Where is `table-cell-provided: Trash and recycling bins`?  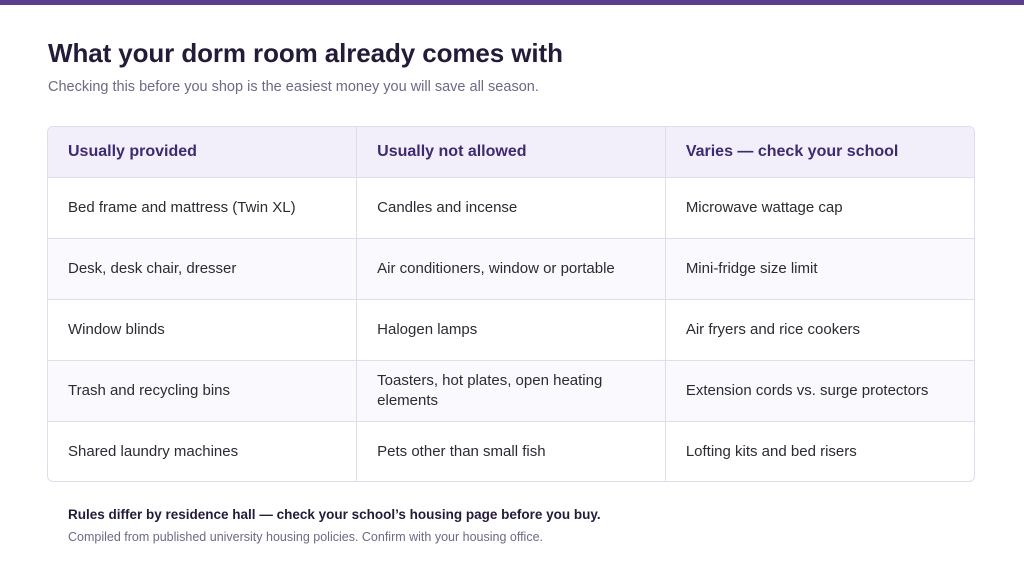
table-cell-provided: Trash and recycling bins is located at coordinates (203, 391).